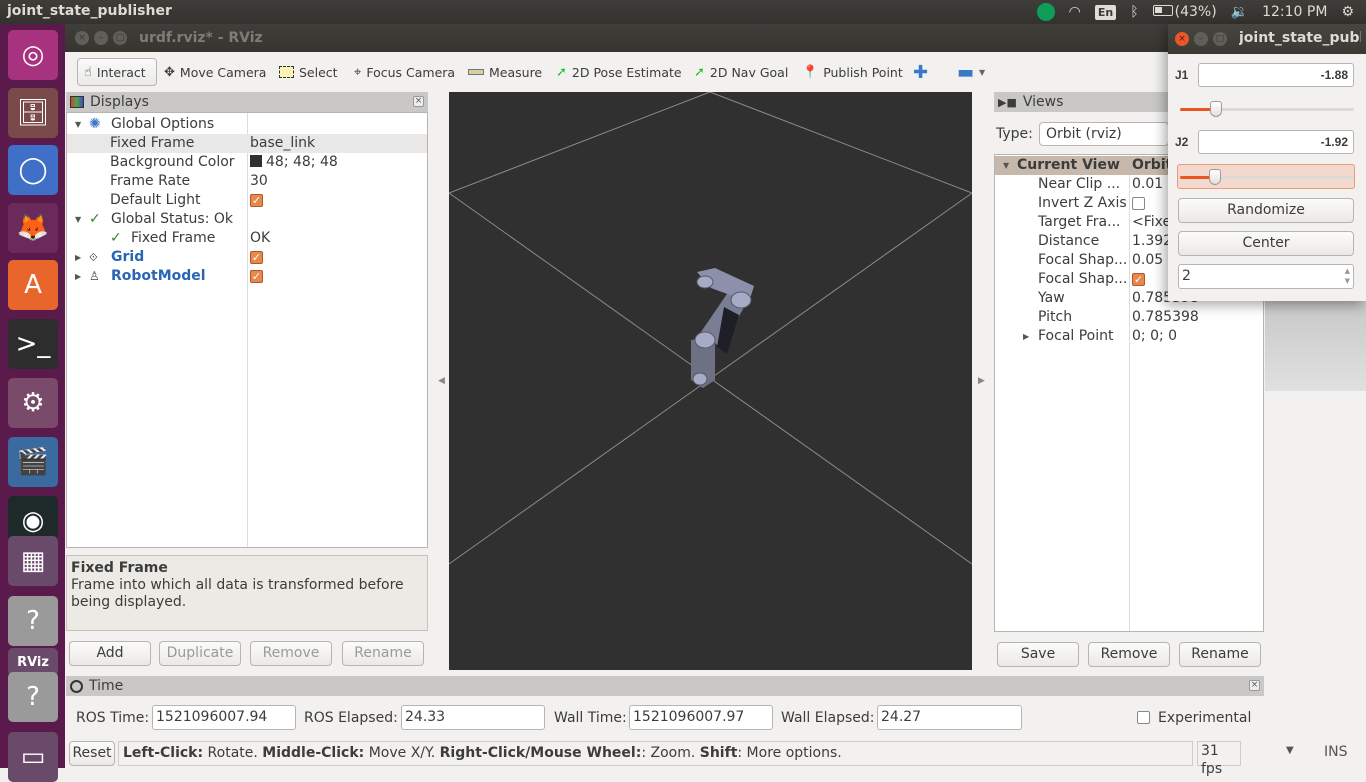 This screenshot has height=782, width=1366. Describe the element at coordinates (92, 753) in the screenshot. I see `reset-button: Reset` at that location.